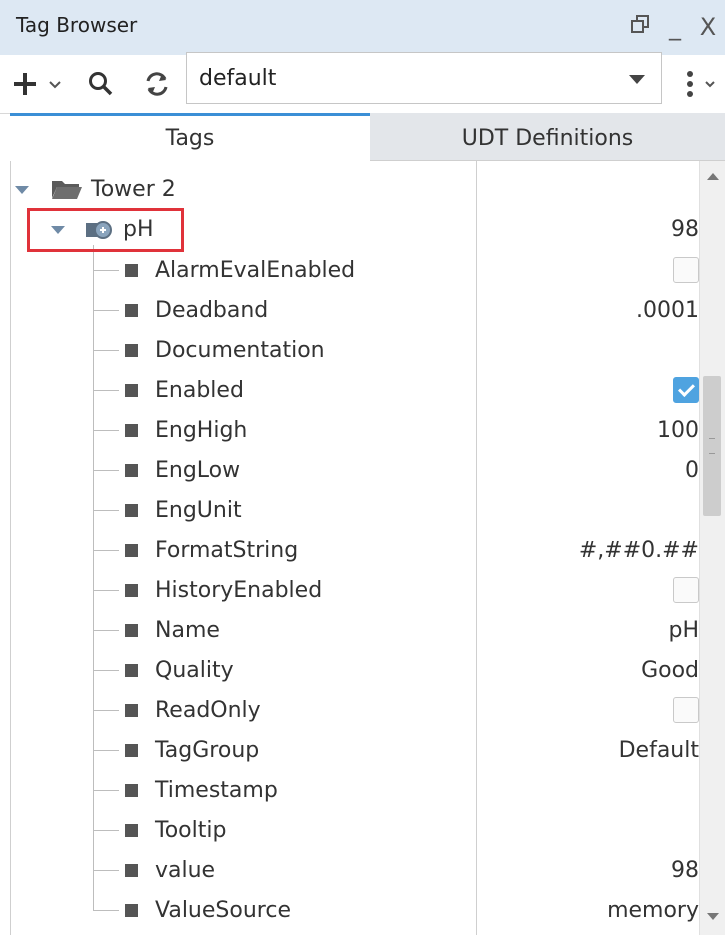  Describe the element at coordinates (198, 470) in the screenshot. I see `property-label: EngLow` at that location.